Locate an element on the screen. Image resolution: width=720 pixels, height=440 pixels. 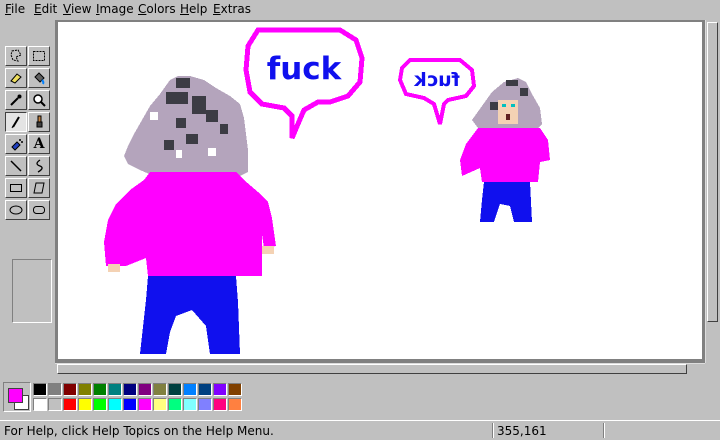
current-colors-indicator is located at coordinates (17, 397).